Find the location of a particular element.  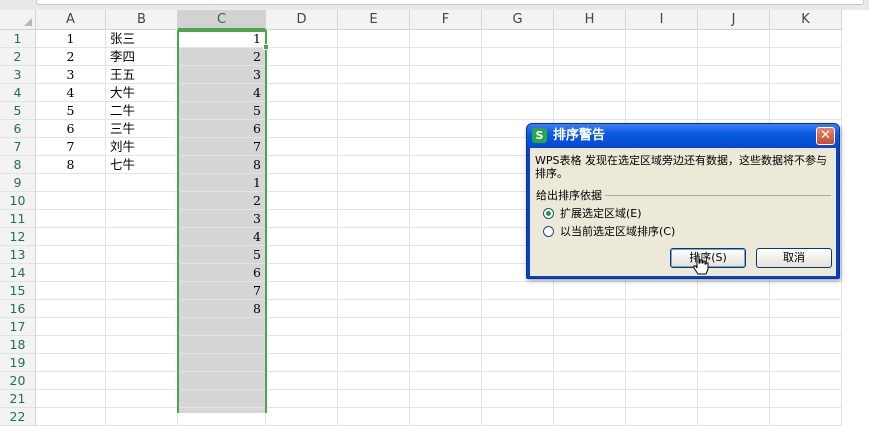

cell-j16 is located at coordinates (734, 309).